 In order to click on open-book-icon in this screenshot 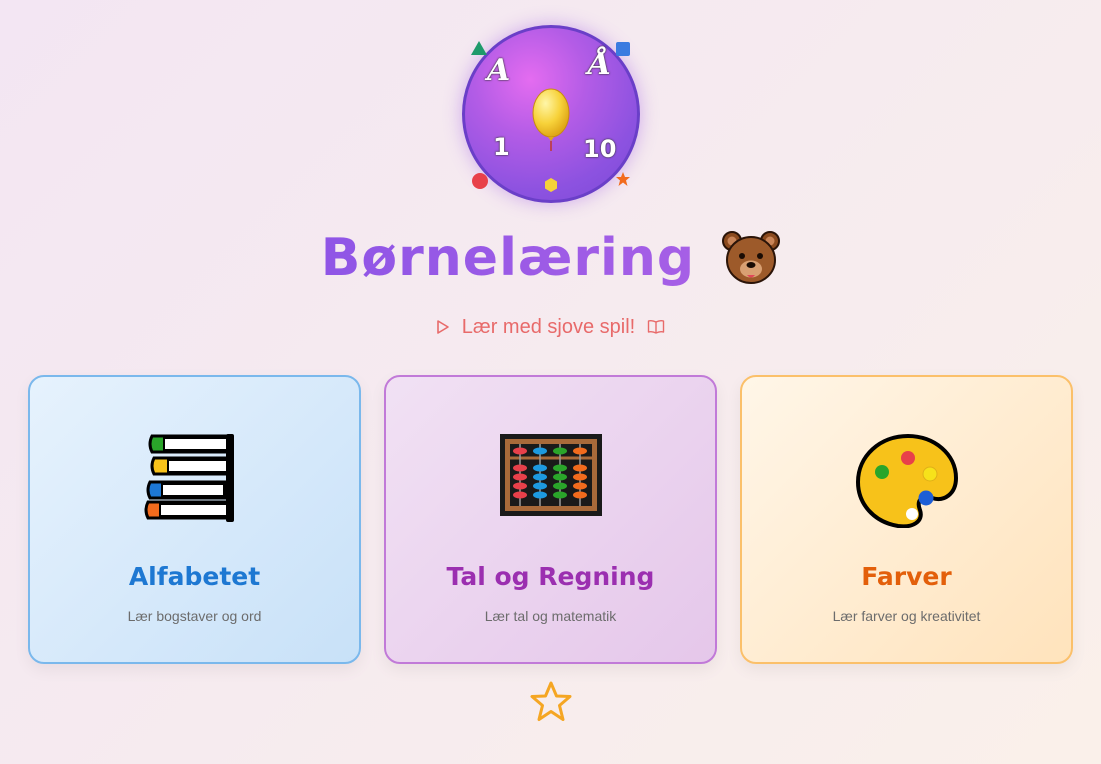, I will do `click(655, 326)`.